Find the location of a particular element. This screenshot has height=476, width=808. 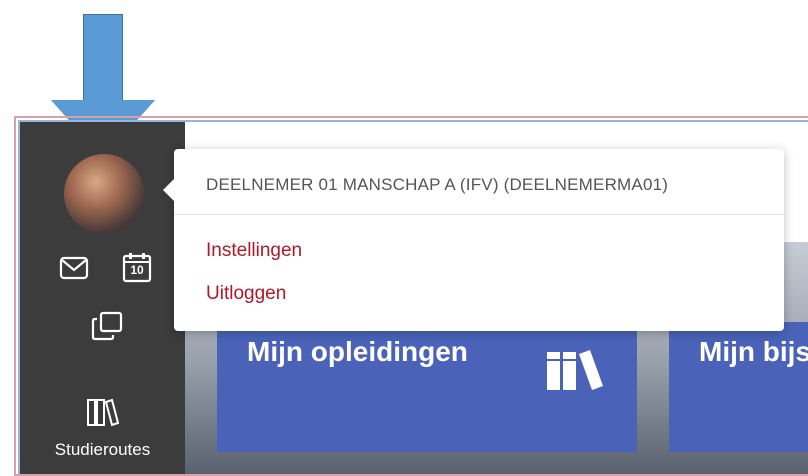

tile-title: Mijn opleidingen is located at coordinates (357, 351).